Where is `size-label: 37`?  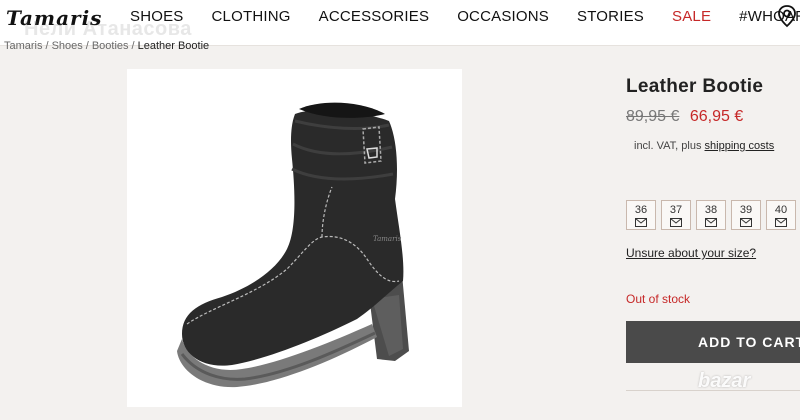 size-label: 37 is located at coordinates (676, 210).